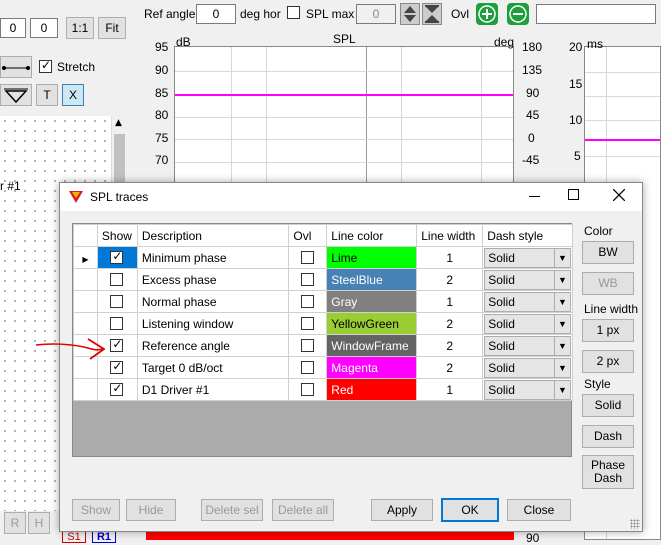 This screenshot has height=545, width=661. Describe the element at coordinates (351, 197) in the screenshot. I see `dialog-titlebar: SPL traces` at that location.